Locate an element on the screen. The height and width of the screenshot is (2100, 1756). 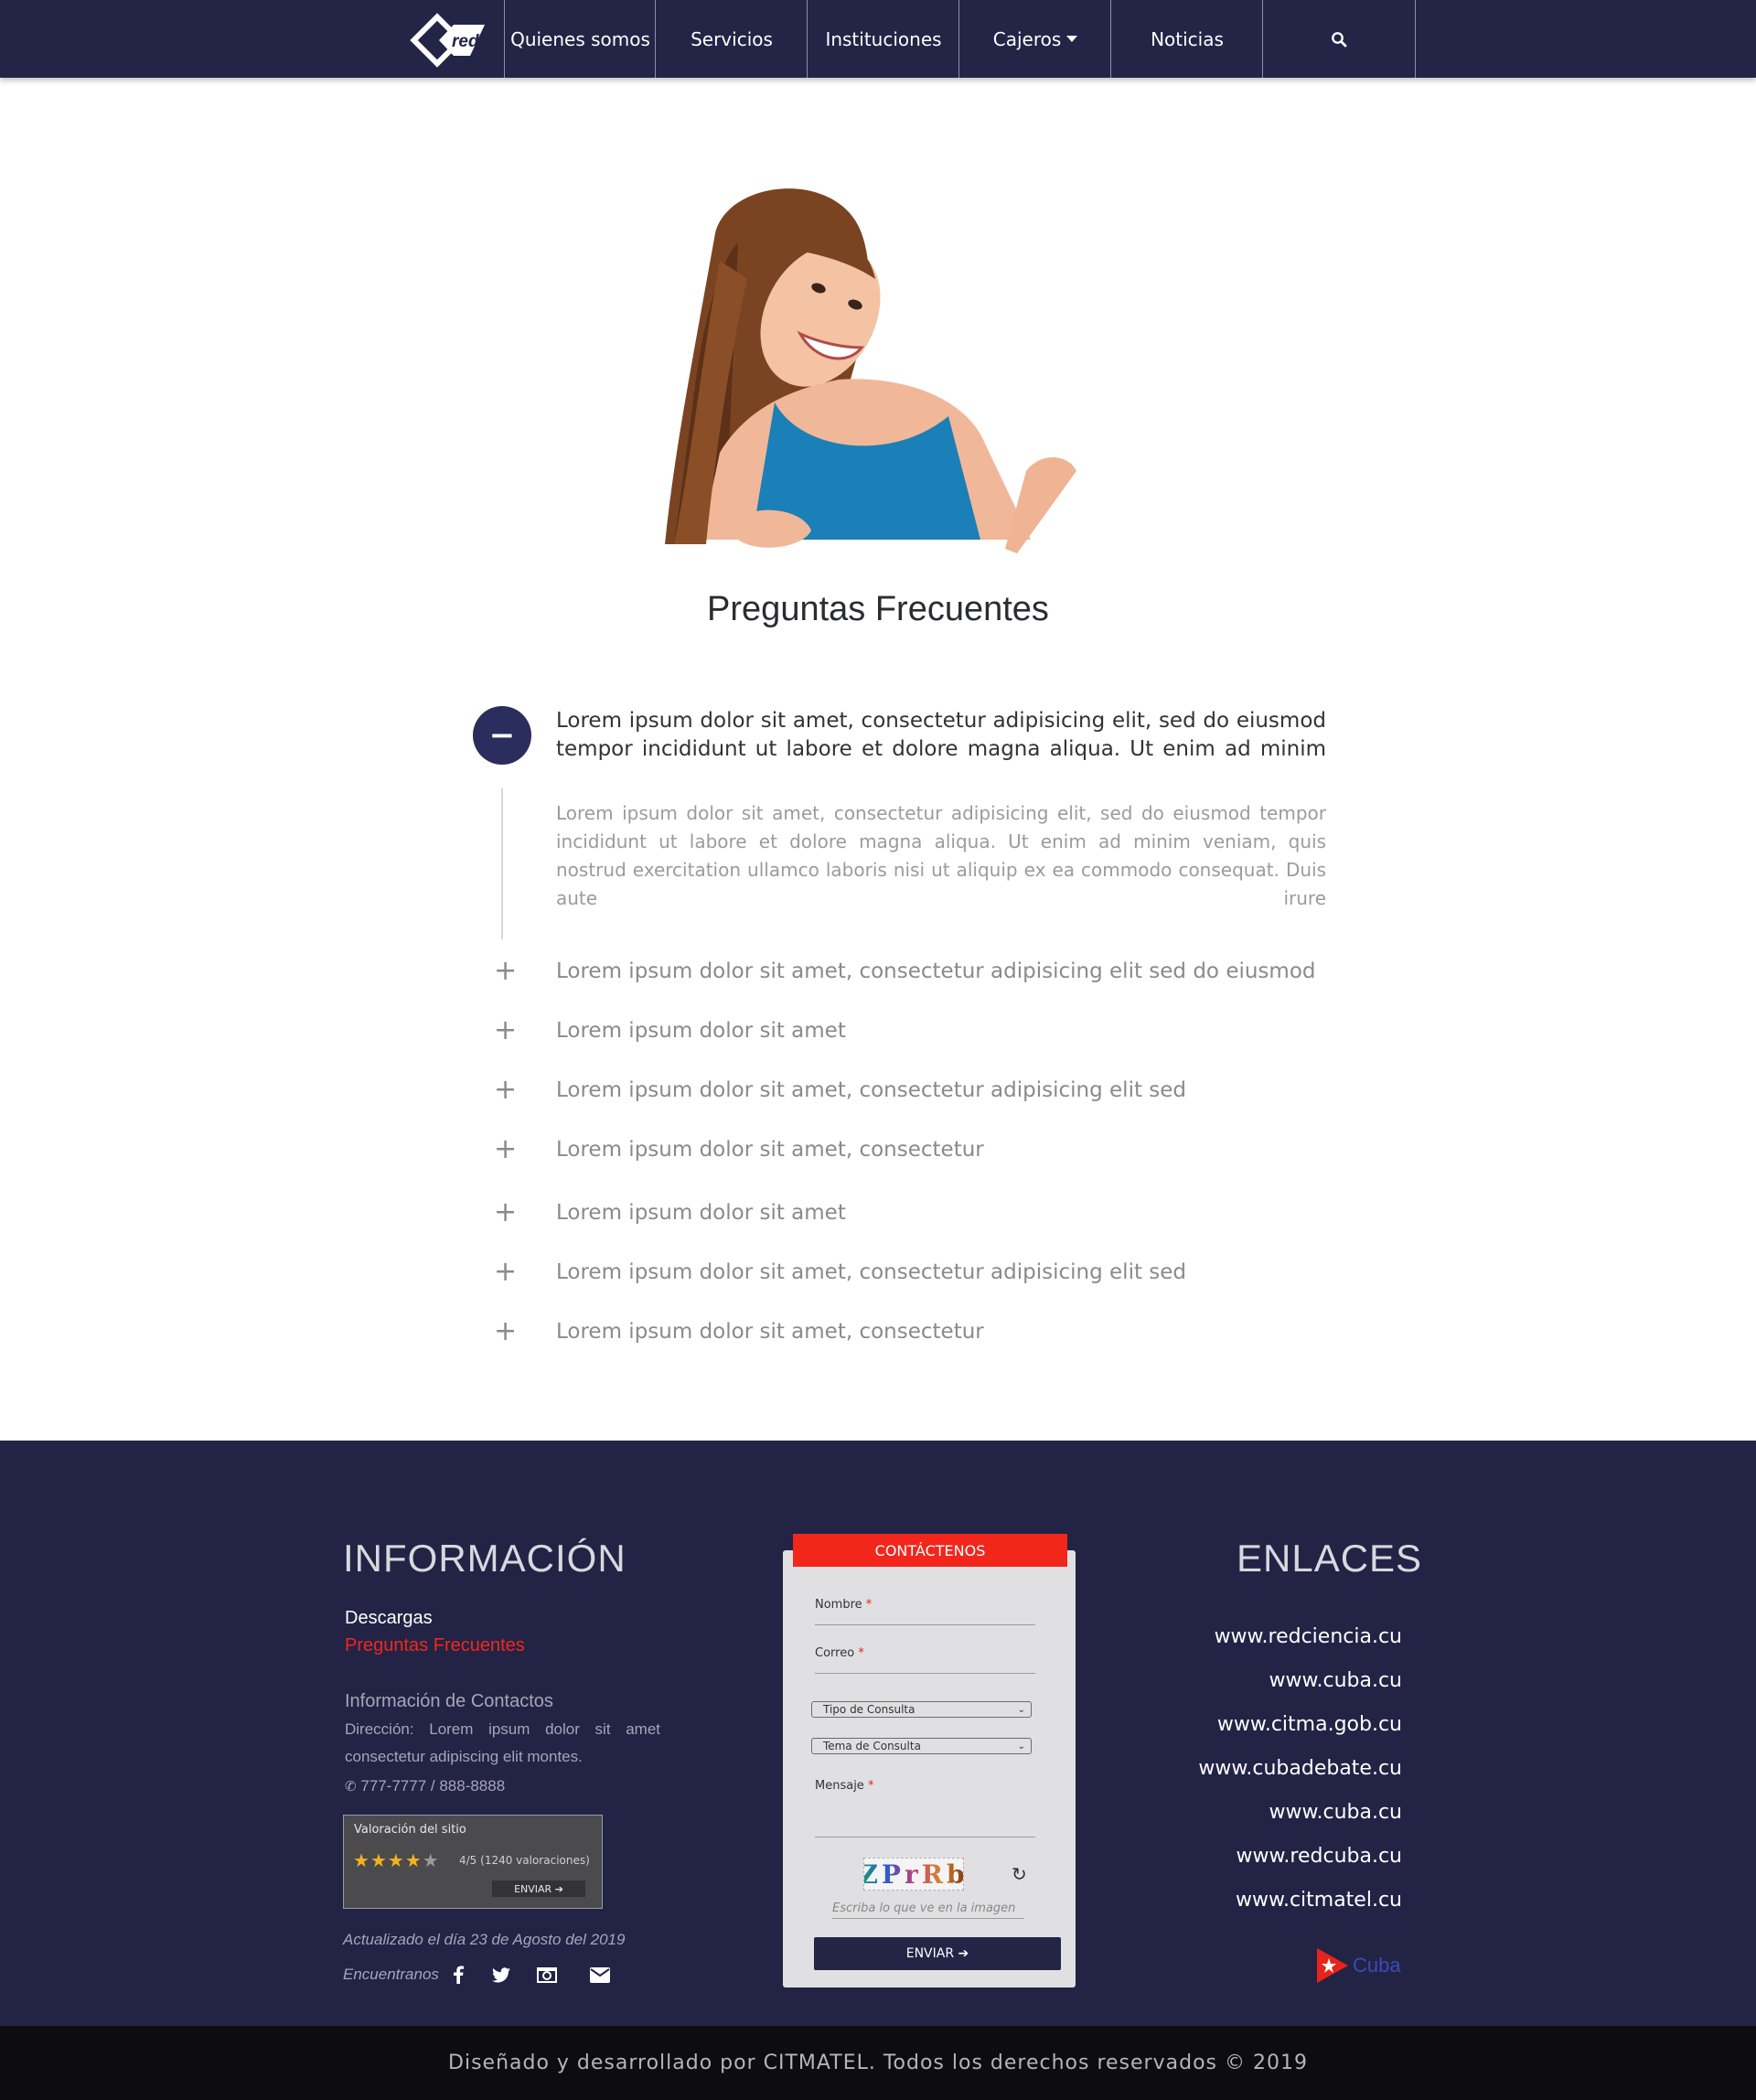
nav-label: Quienes somos is located at coordinates (580, 38).